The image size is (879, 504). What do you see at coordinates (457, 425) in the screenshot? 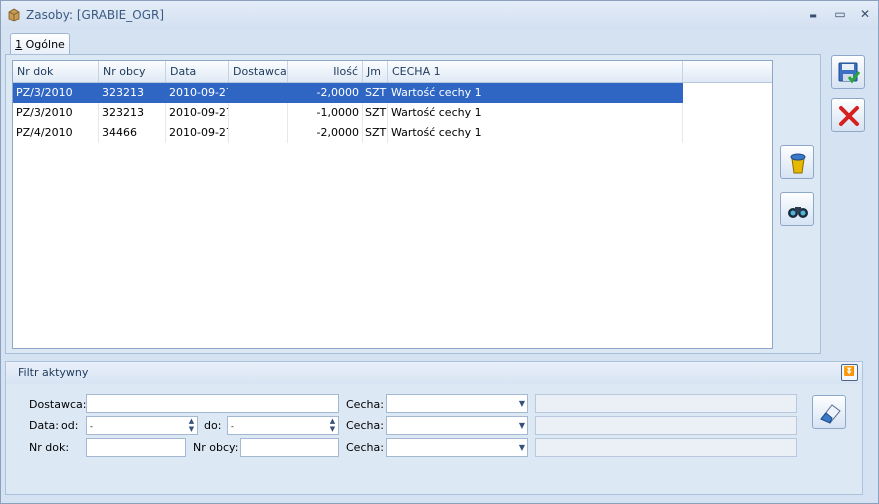
I see `cecha-select-2: ▼` at bounding box center [457, 425].